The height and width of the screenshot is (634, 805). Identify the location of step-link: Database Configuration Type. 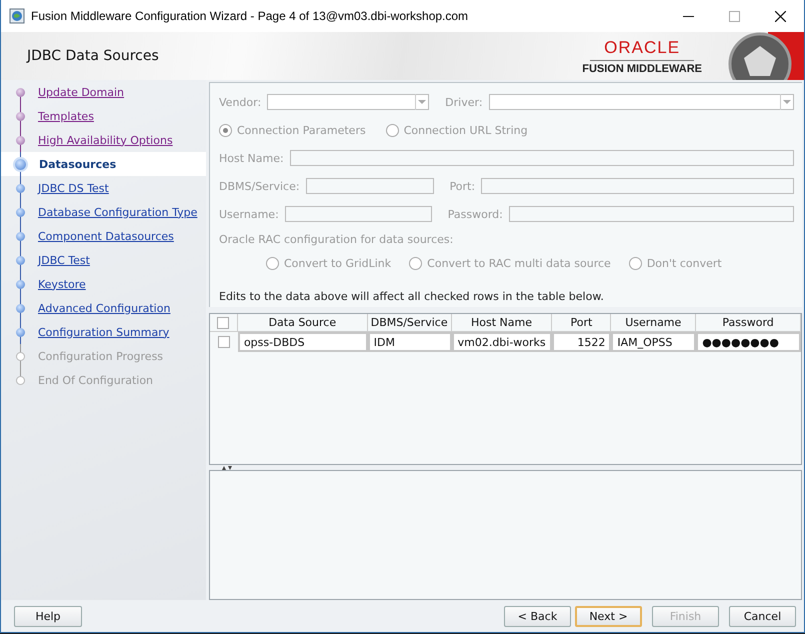
(118, 212).